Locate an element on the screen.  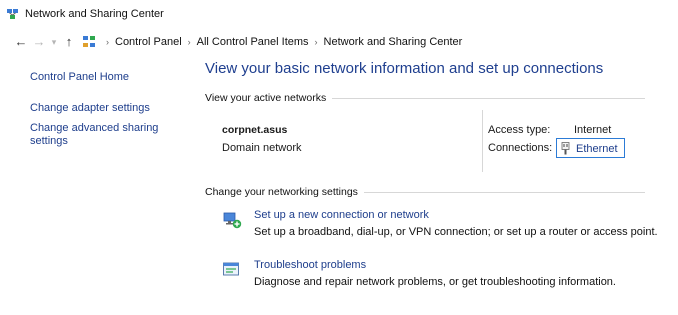
setup-connection-link: Set up a new connection or network is located at coordinates (456, 215).